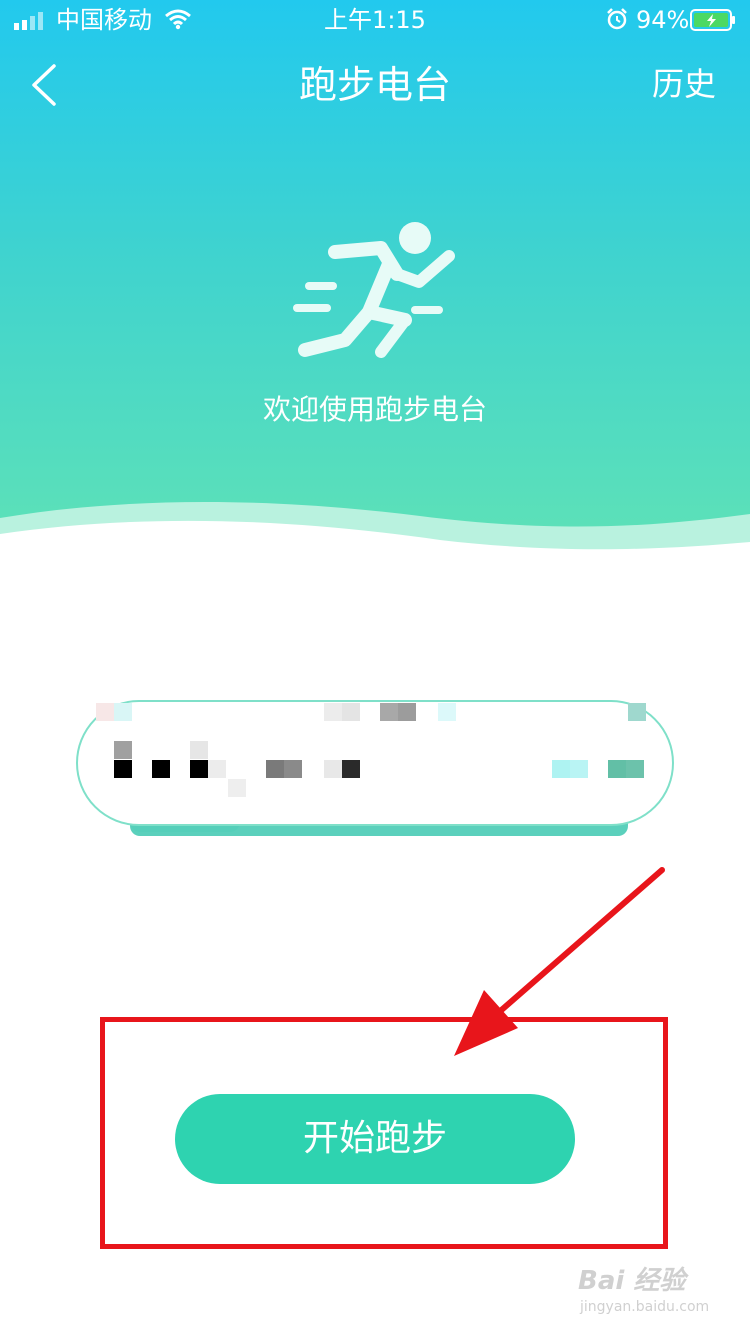  Describe the element at coordinates (559, 961) in the screenshot. I see `annotation-arrow-icon` at that location.